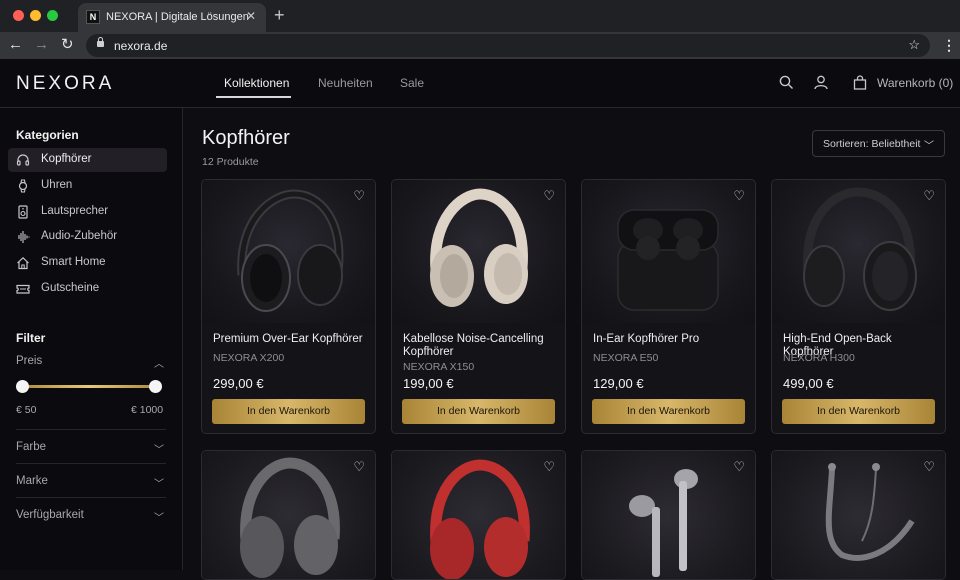  What do you see at coordinates (147, 410) in the screenshot?
I see `price-max-label: € 1000` at bounding box center [147, 410].